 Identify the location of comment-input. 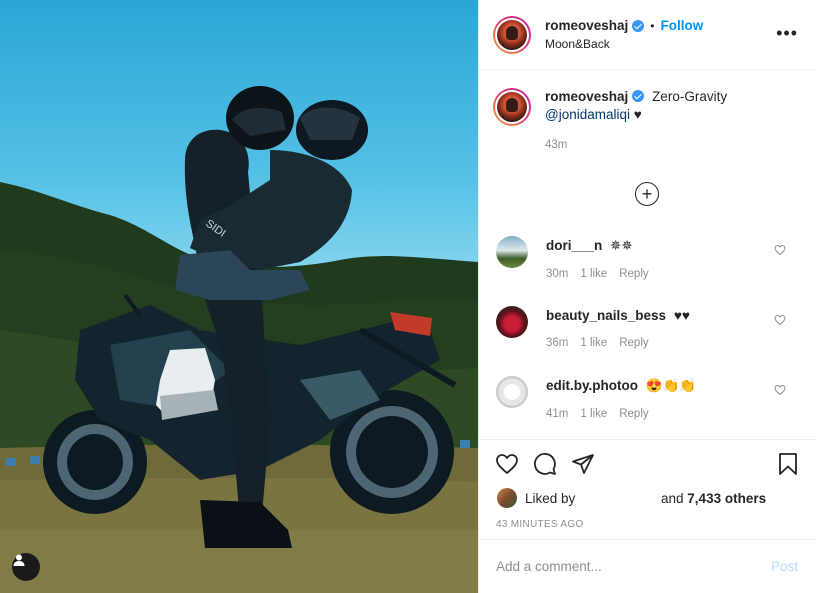
(633, 566).